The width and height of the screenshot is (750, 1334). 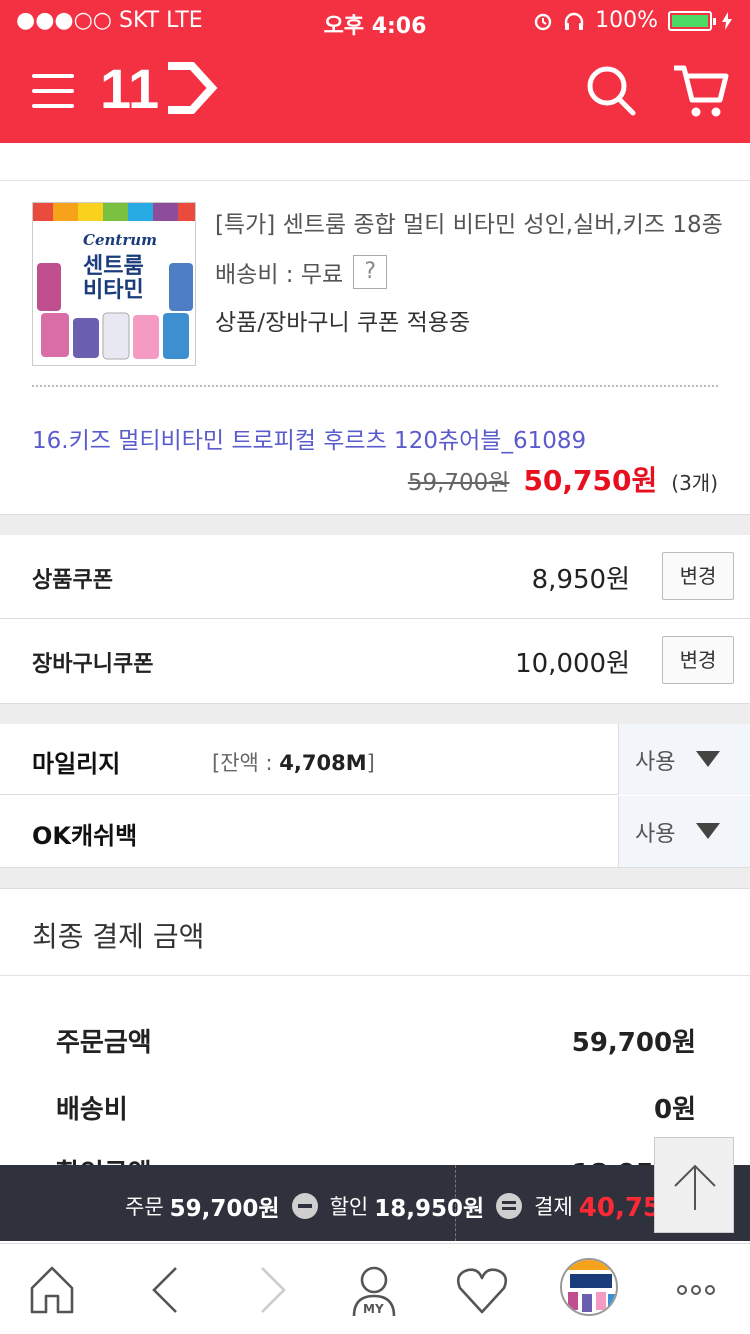 I want to click on product-image: Centrum 센트룸 비타민, so click(x=114, y=281).